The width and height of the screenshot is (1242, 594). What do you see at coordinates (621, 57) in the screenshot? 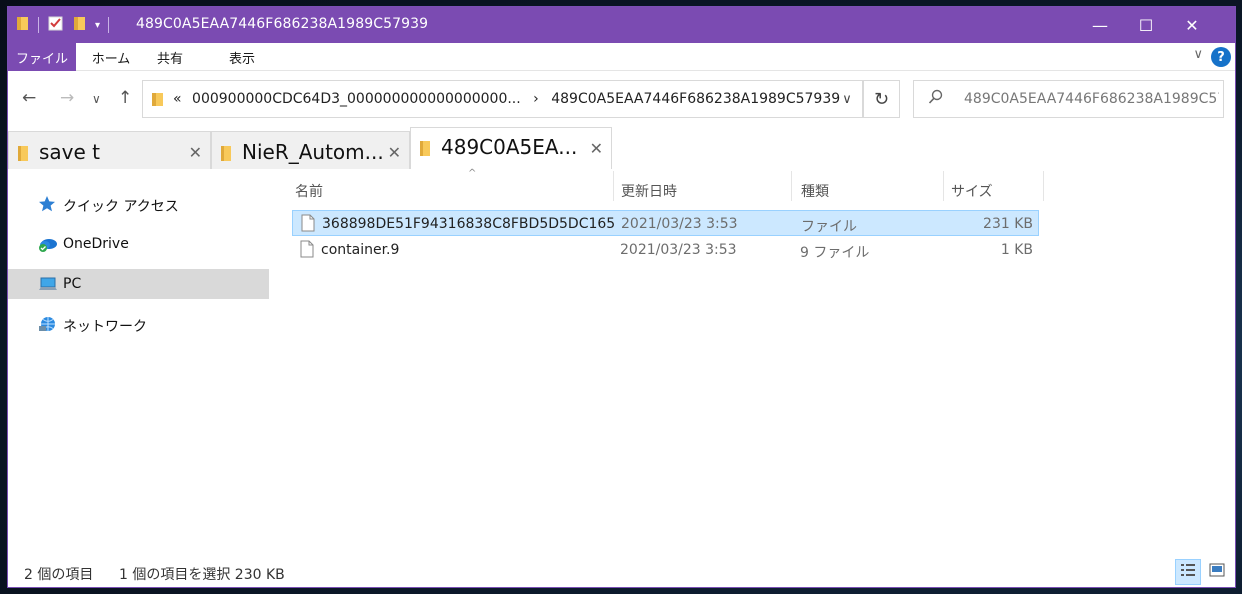
I see `ribbon-tabs: ファイル ホーム 共有 表示 ∨ ?` at bounding box center [621, 57].